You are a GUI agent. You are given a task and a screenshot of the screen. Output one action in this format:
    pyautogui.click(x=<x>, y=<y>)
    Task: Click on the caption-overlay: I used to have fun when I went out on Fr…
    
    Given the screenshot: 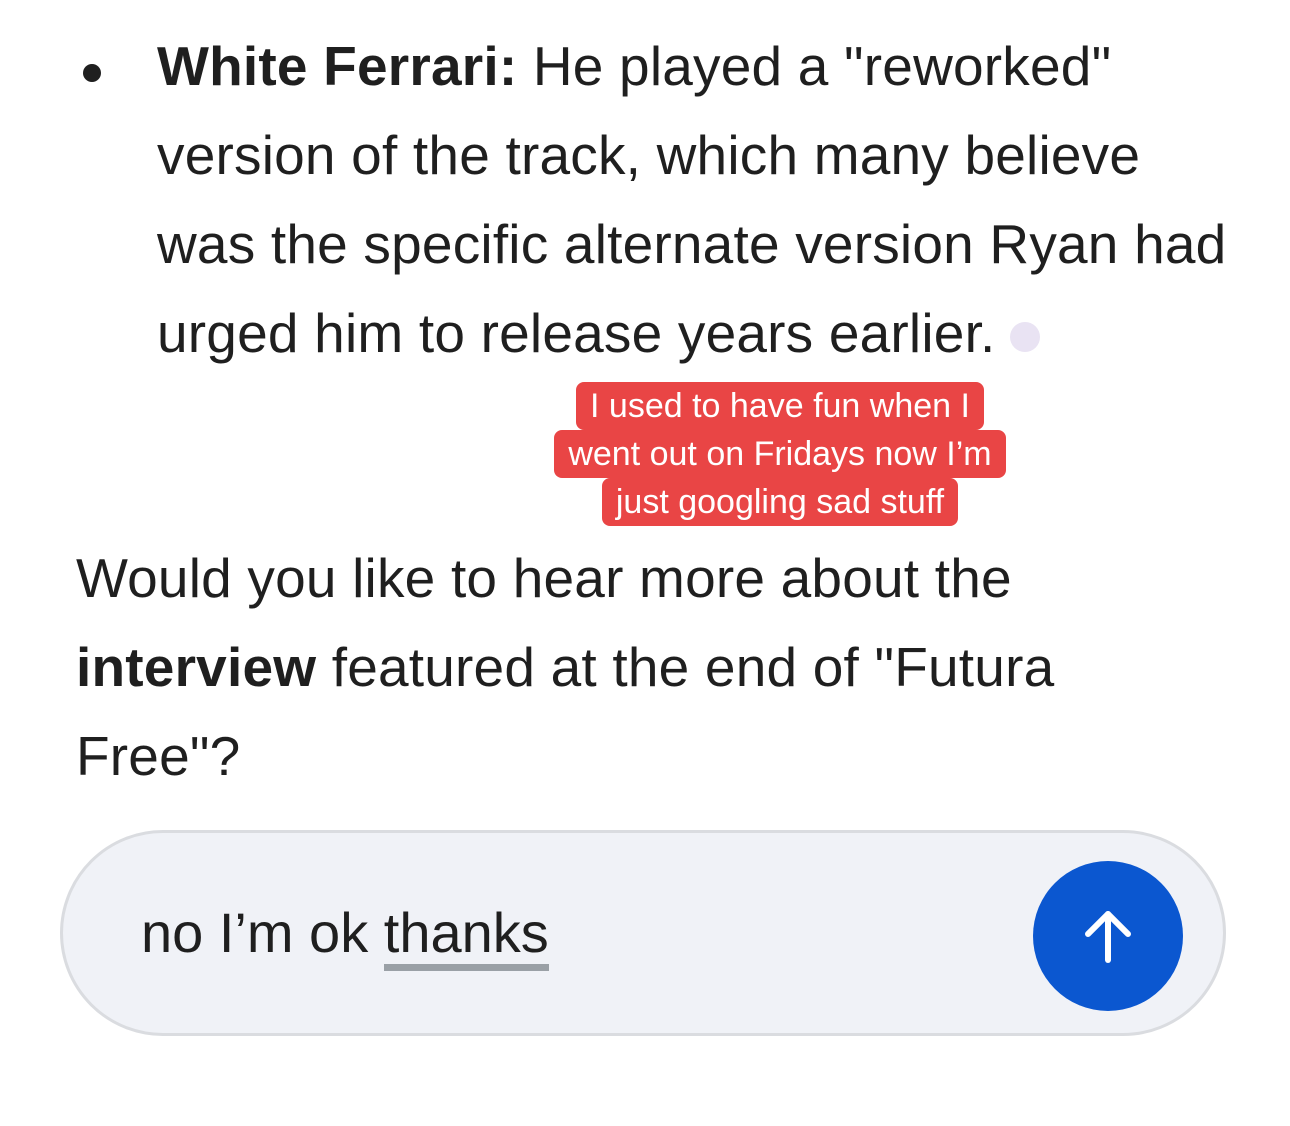 What is the action you would take?
    pyautogui.click(x=780, y=454)
    